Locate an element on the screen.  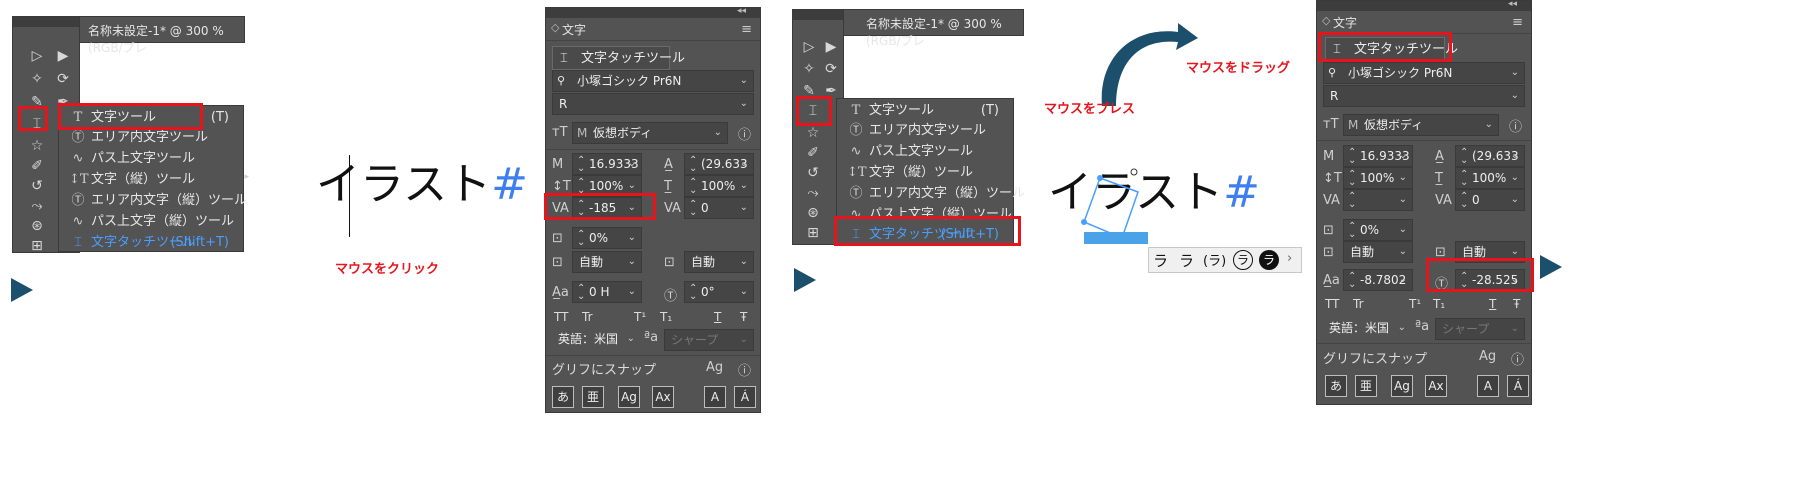
subscript-button: T₁ is located at coordinates (666, 317).